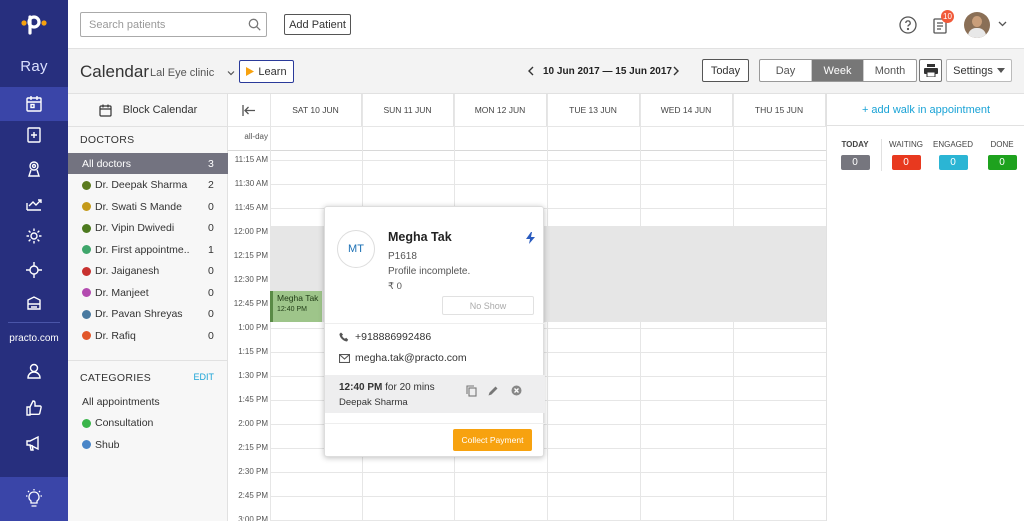 Image resolution: width=1024 pixels, height=521 pixels. What do you see at coordinates (855, 154) in the screenshot?
I see `status-counter: TODAY 0` at bounding box center [855, 154].